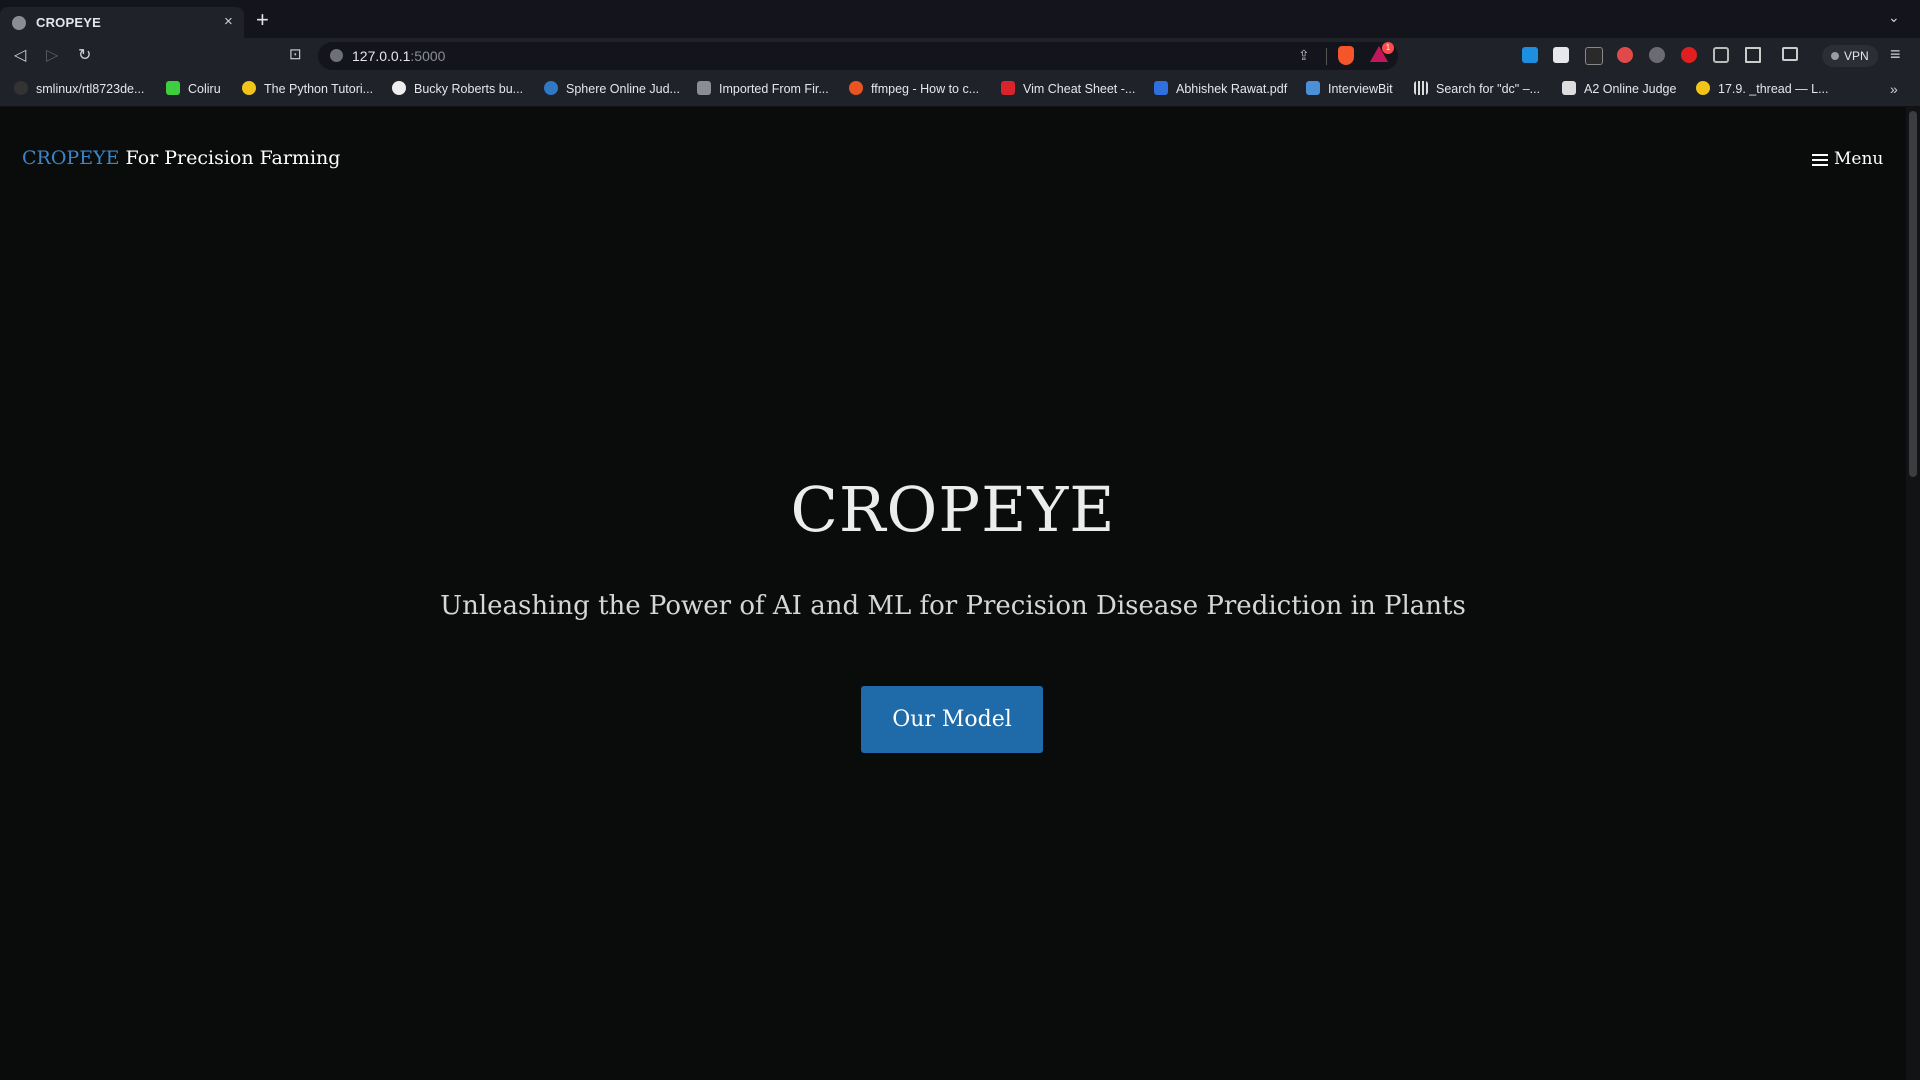 The image size is (1920, 1080). Describe the element at coordinates (953, 509) in the screenshot. I see `hero-title: CROPEYE` at that location.